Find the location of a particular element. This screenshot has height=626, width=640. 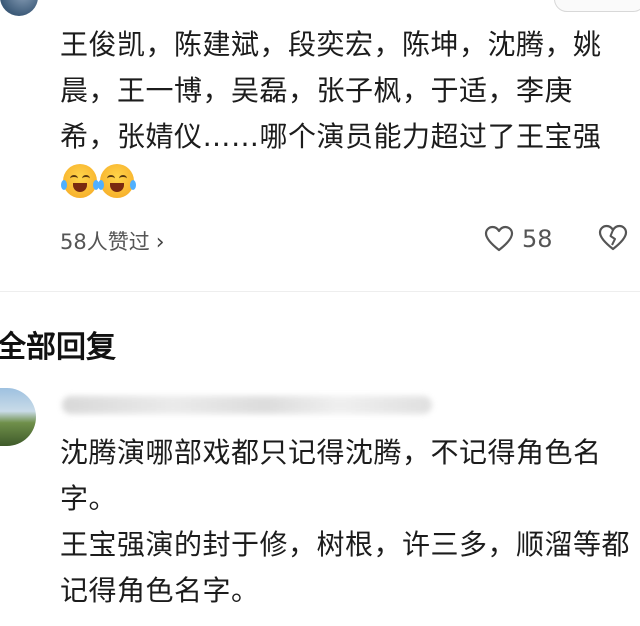

dislike-button is located at coordinates (613, 240).